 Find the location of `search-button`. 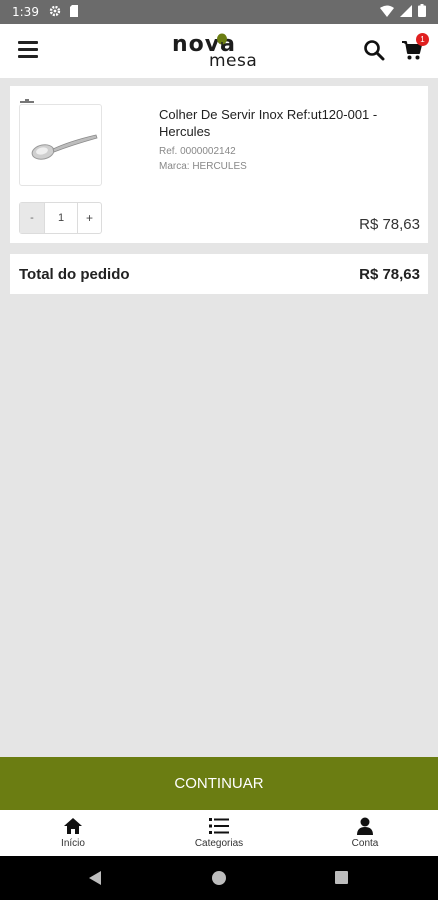

search-button is located at coordinates (374, 50).